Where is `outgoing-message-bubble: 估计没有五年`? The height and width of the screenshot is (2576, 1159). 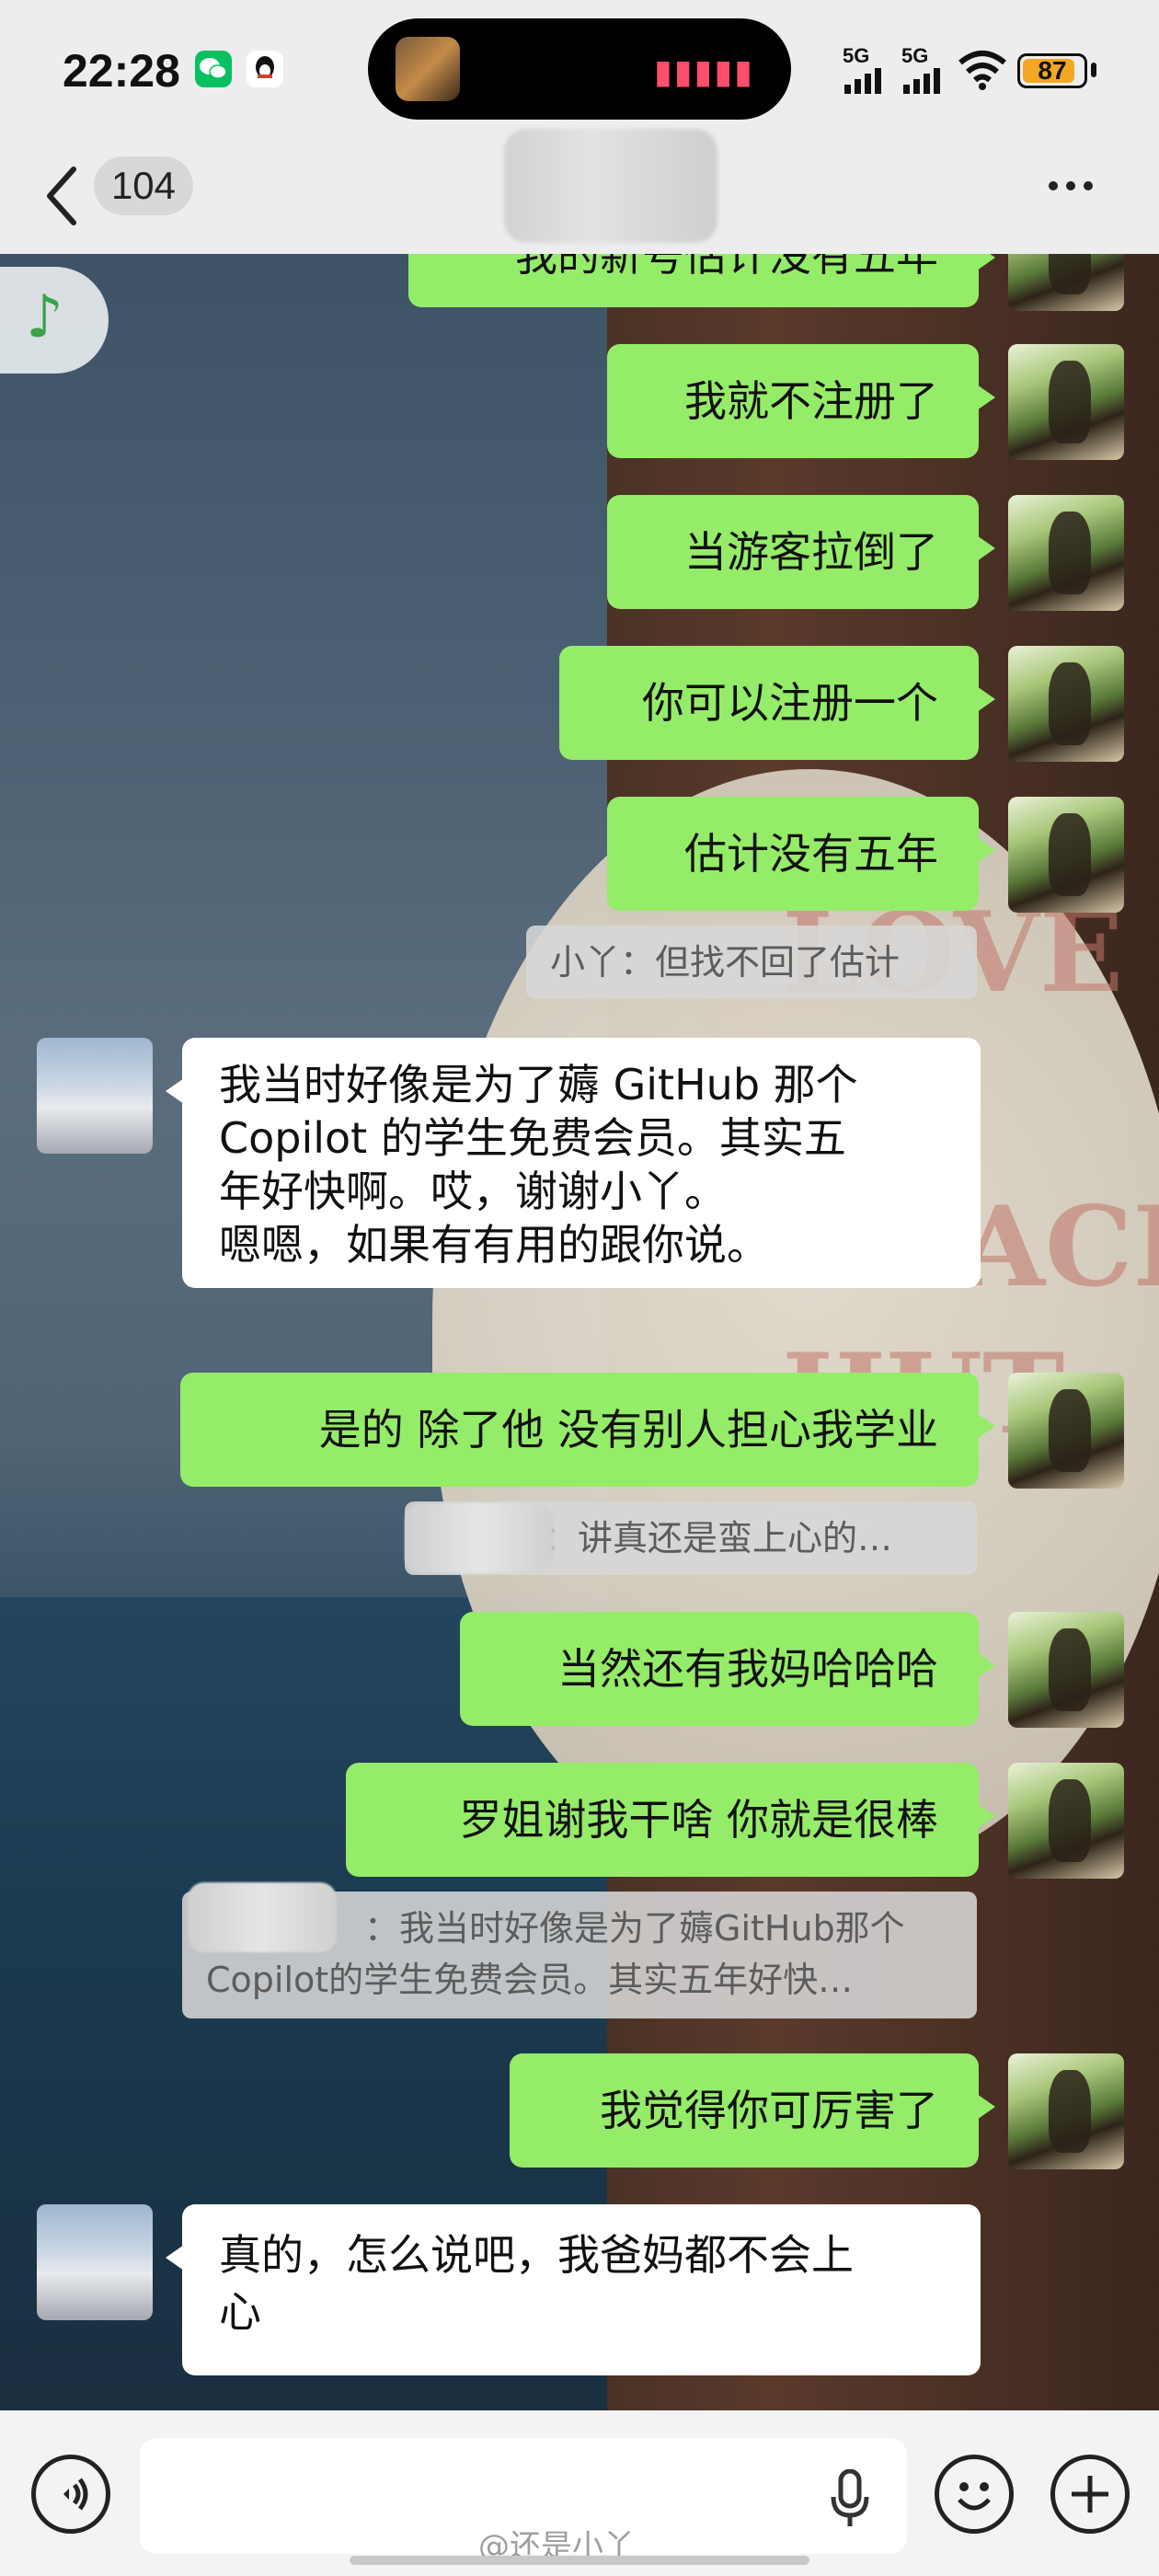 outgoing-message-bubble: 估计没有五年 is located at coordinates (801, 854).